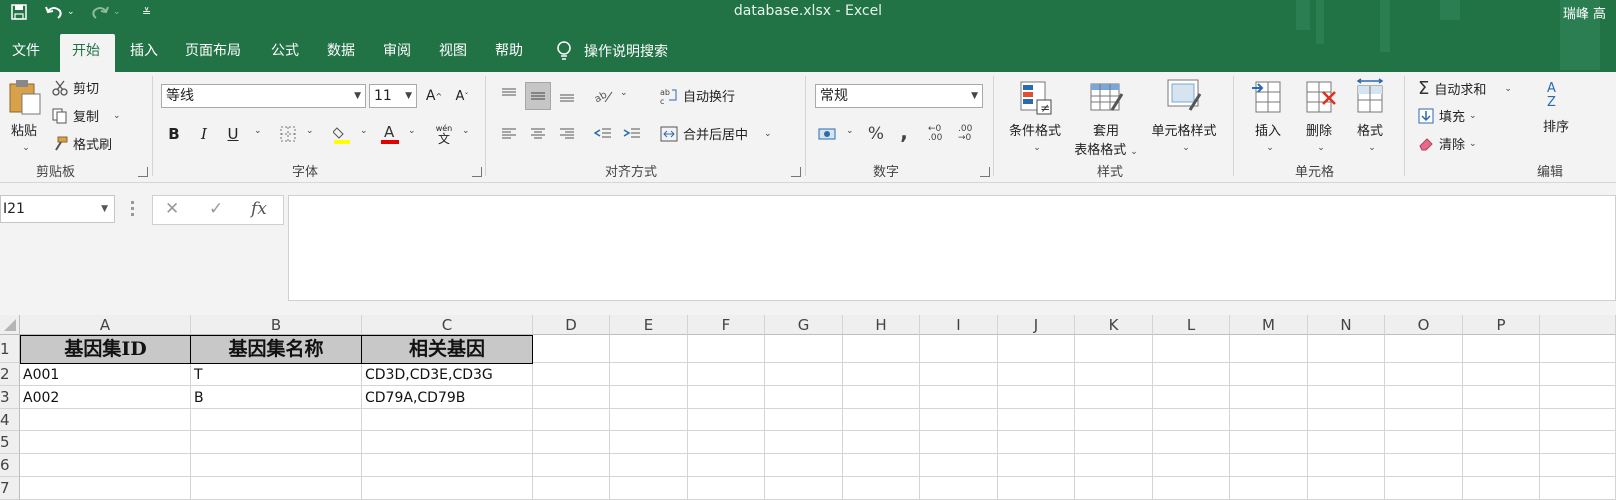 The image size is (1616, 500). Describe the element at coordinates (276, 349) in the screenshot. I see `cell-b1: 基因集名称` at that location.